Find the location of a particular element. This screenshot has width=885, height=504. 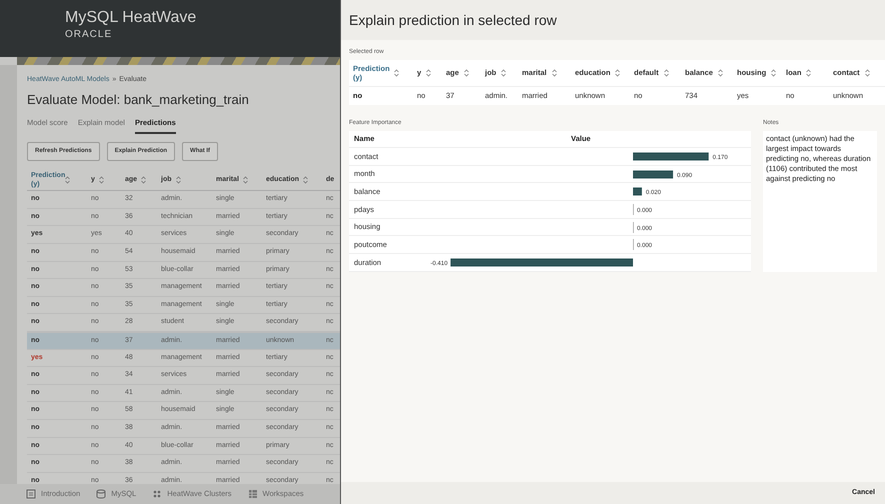

app-title: MySQL HeatWave is located at coordinates (130, 18).